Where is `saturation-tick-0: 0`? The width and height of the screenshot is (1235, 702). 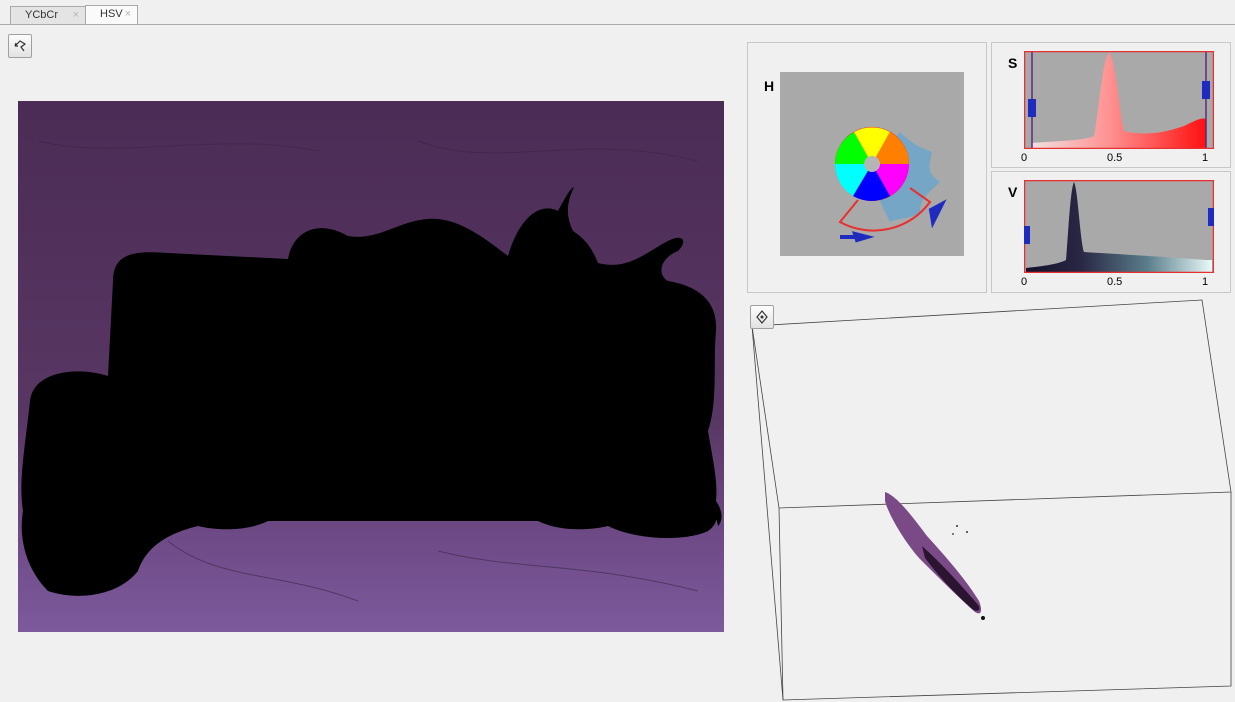
saturation-tick-0: 0 is located at coordinates (1024, 158).